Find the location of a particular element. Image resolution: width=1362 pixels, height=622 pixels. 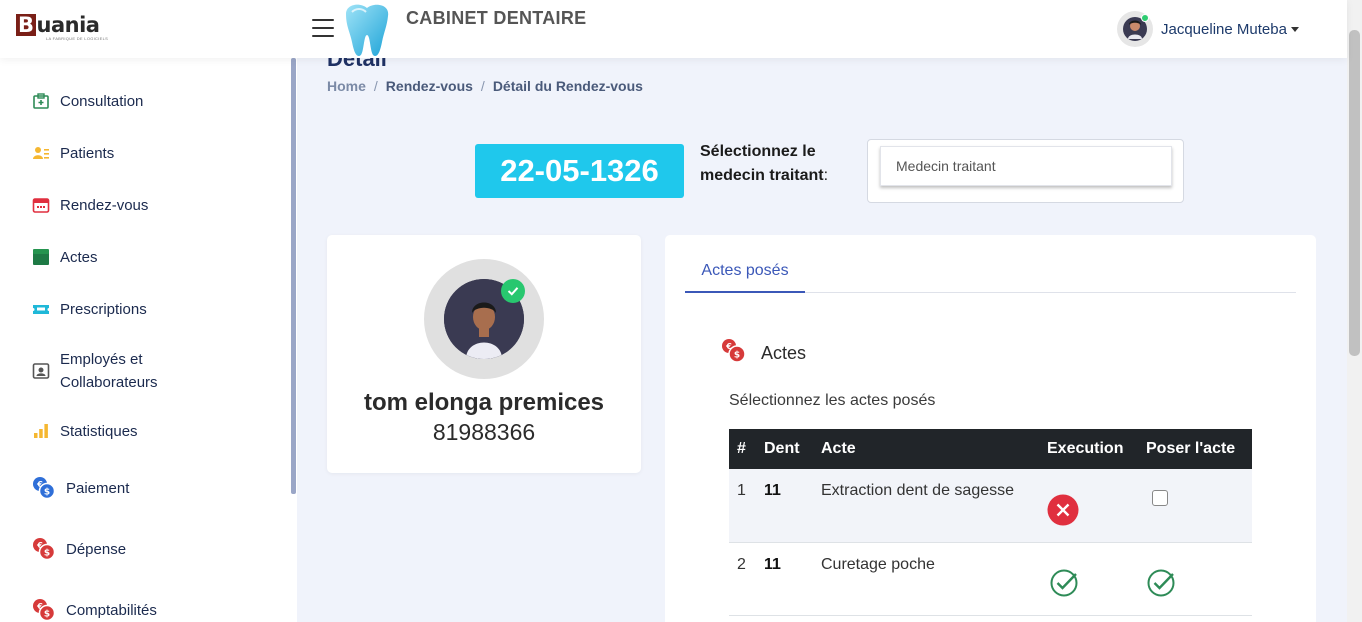

stethoscope-icon is located at coordinates (41, 101).